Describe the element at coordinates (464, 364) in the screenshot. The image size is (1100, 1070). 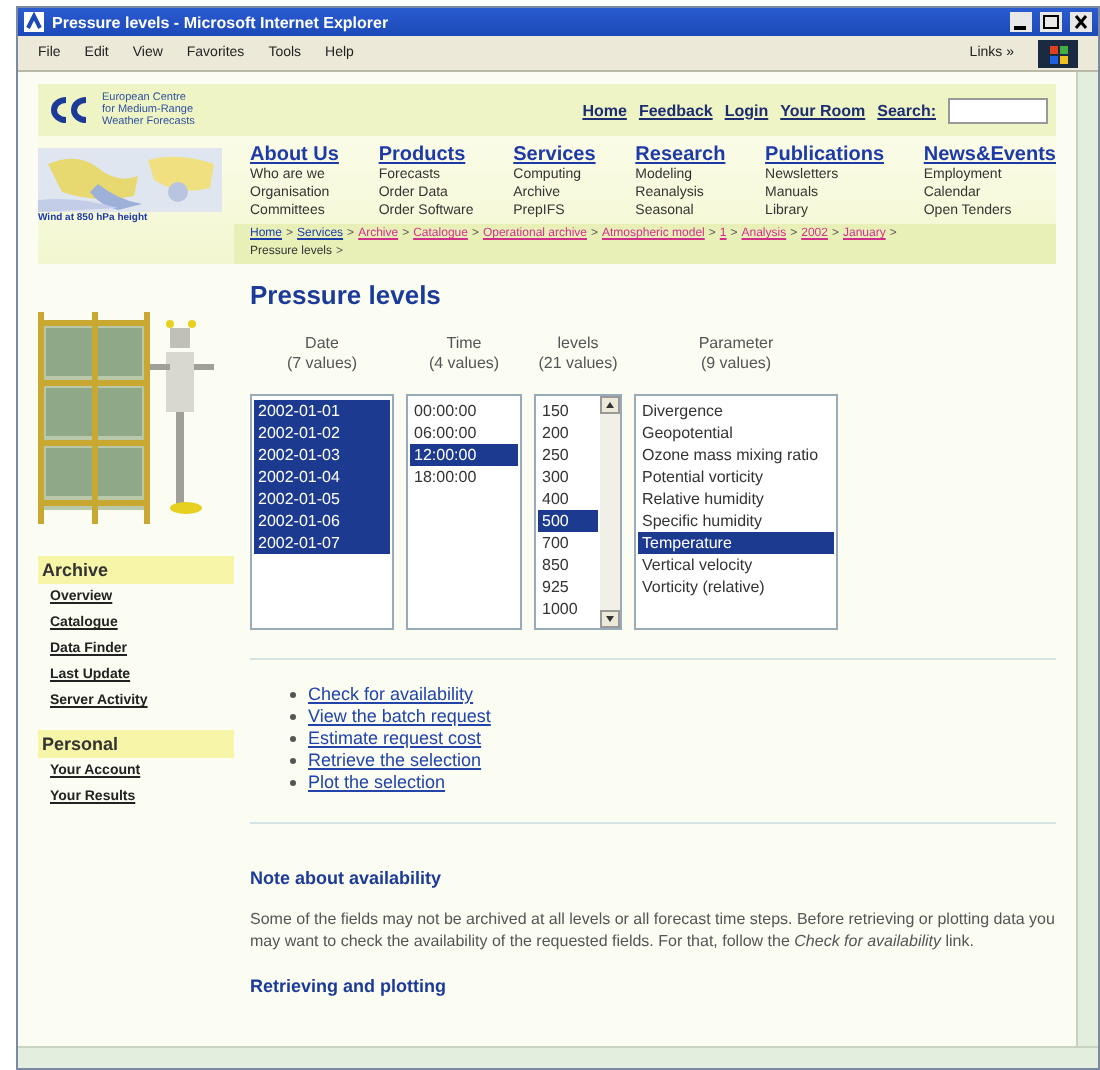
I see `value-count: (4 values)` at that location.